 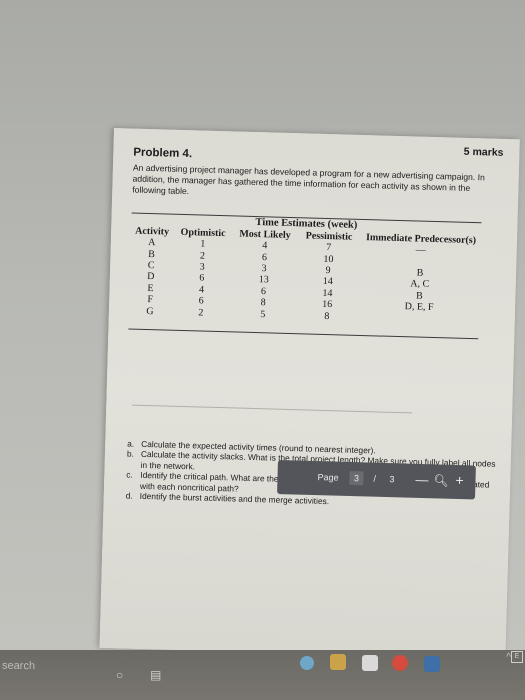 I want to click on cortana-circle-icon: ○, so click(x=119, y=675).